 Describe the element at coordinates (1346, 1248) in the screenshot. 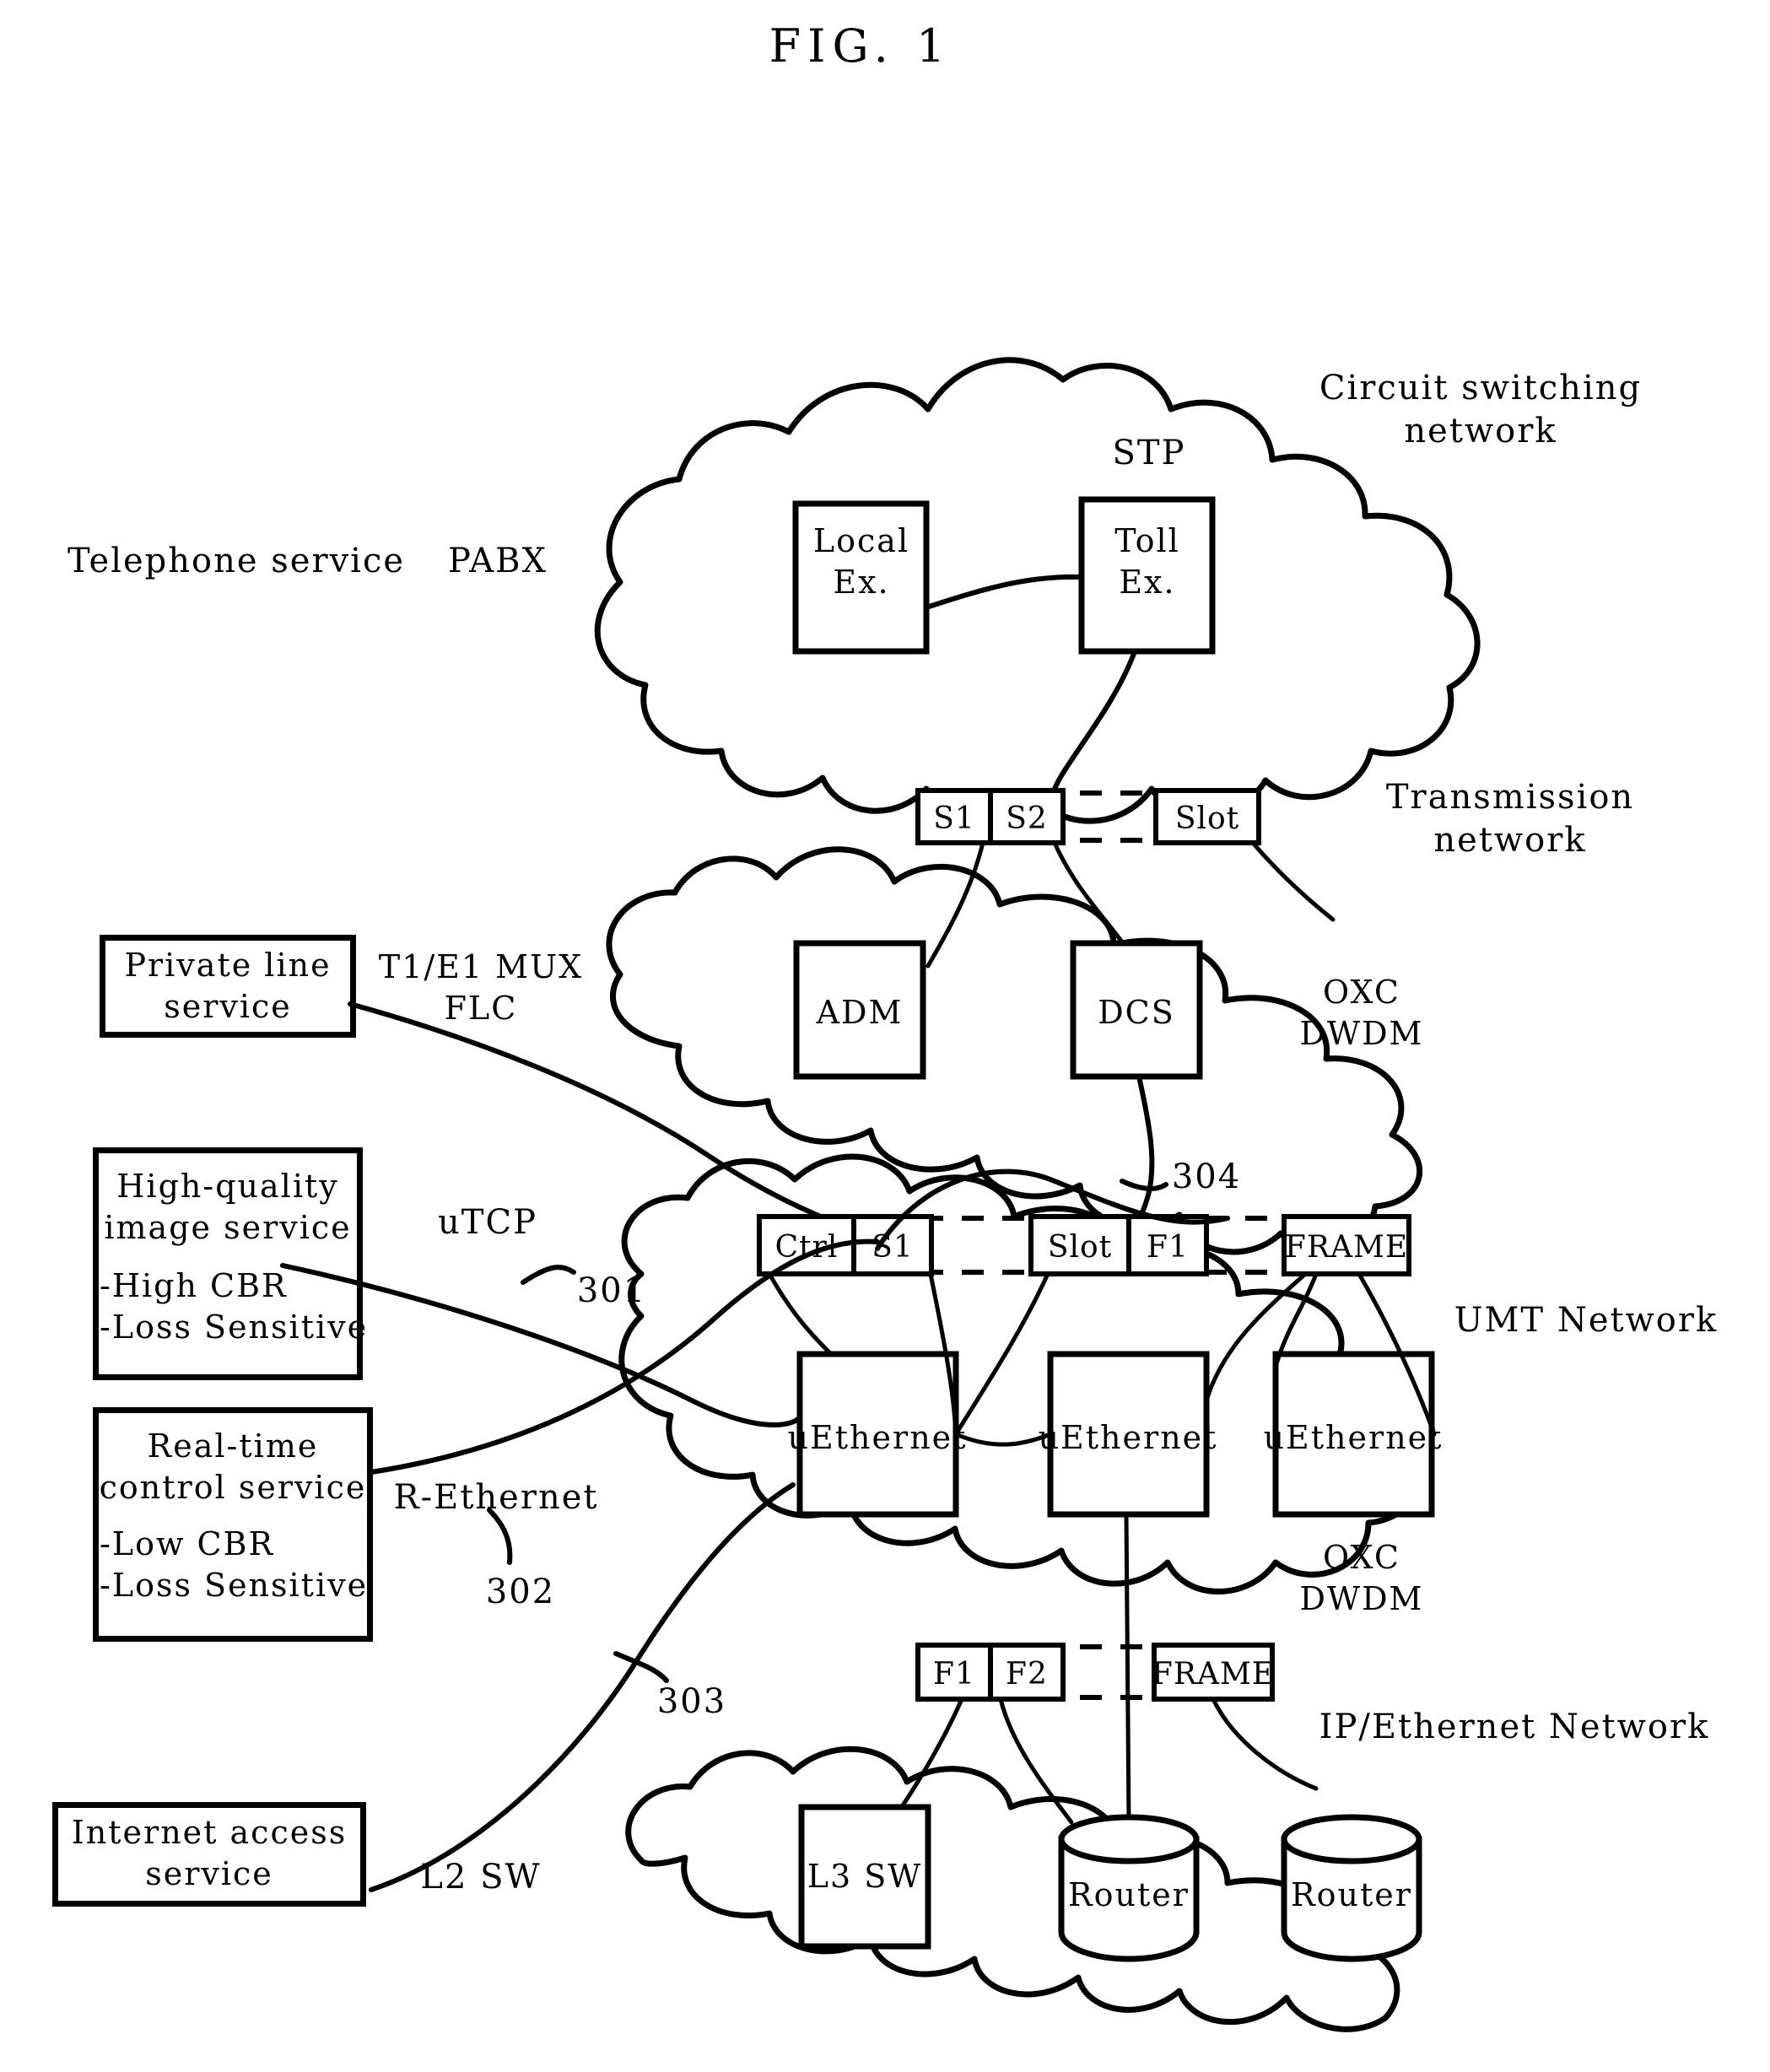

I see `umt-slot-frame-label: FRAME` at that location.